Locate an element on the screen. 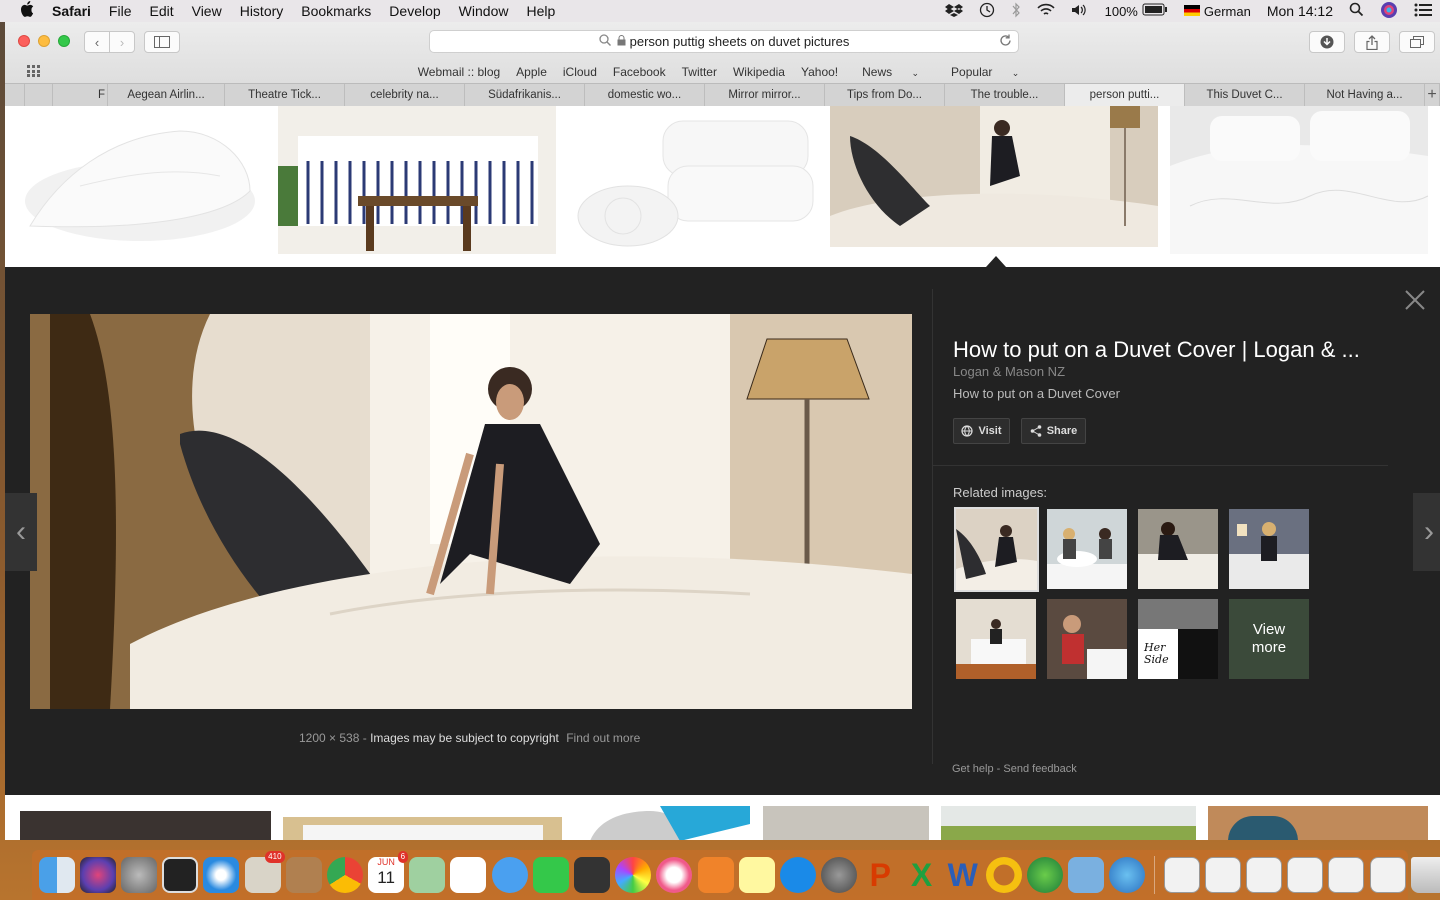 This screenshot has width=1440, height=900. powerpoint-icon: P is located at coordinates (880, 875).